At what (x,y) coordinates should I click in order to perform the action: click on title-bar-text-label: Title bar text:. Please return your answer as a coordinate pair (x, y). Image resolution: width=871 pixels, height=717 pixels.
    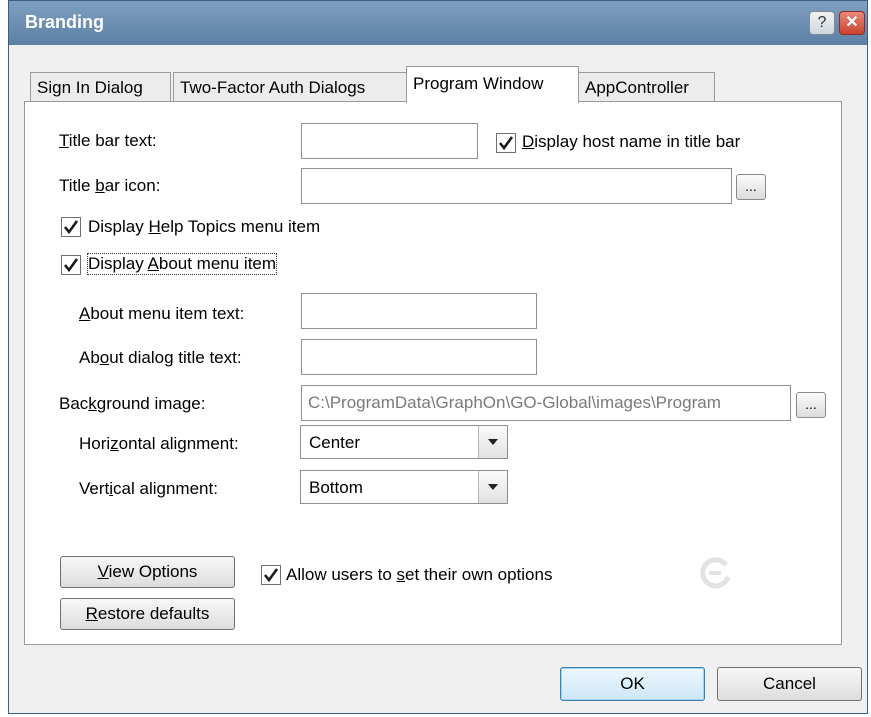
    Looking at the image, I should click on (108, 140).